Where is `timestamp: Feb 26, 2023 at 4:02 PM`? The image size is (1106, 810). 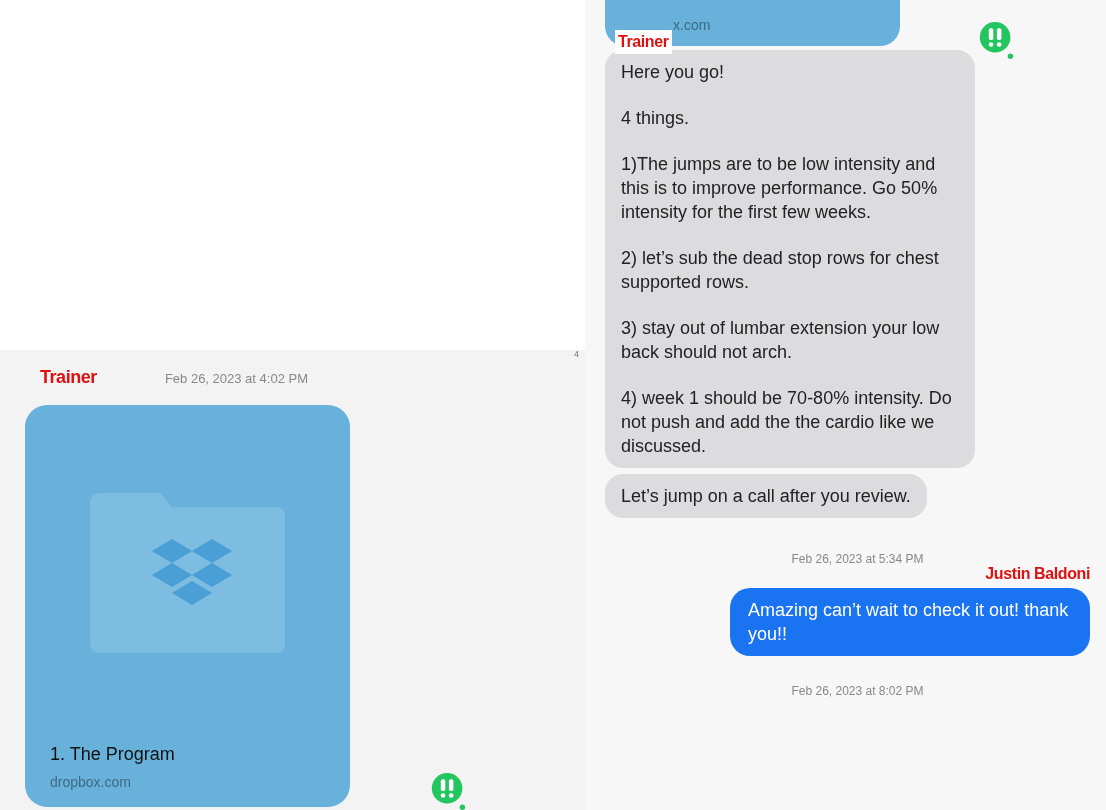
timestamp: Feb 26, 2023 at 4:02 PM is located at coordinates (236, 379).